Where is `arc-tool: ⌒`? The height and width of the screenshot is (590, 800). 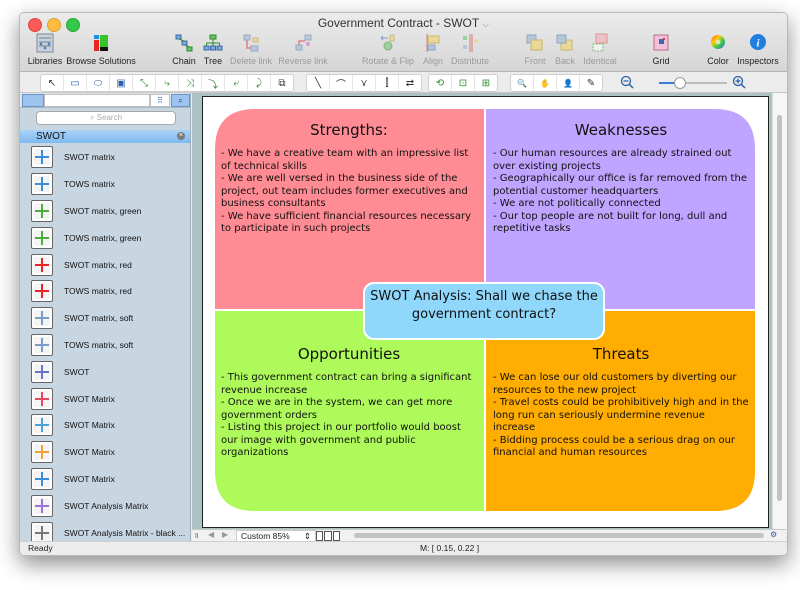 arc-tool: ⌒ is located at coordinates (341, 83).